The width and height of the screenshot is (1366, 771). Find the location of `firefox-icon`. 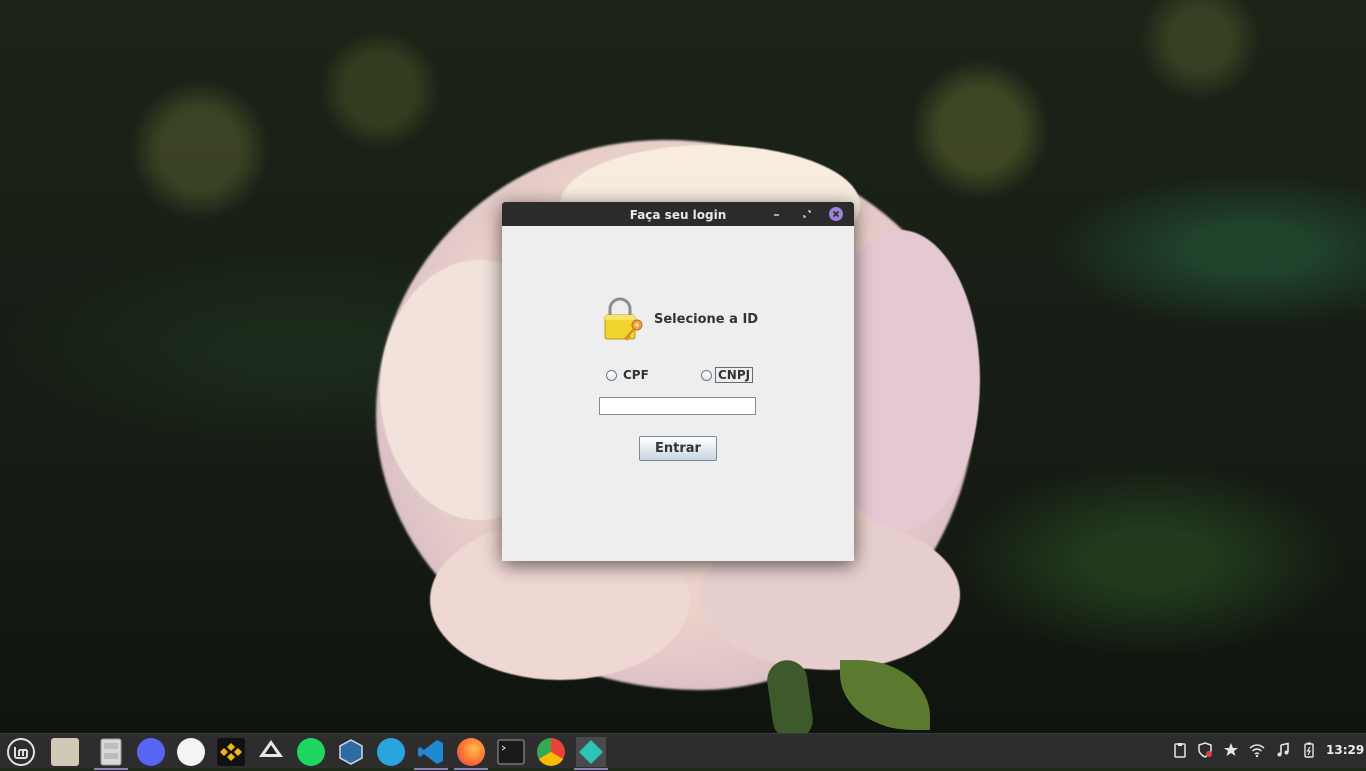

firefox-icon is located at coordinates (471, 753).